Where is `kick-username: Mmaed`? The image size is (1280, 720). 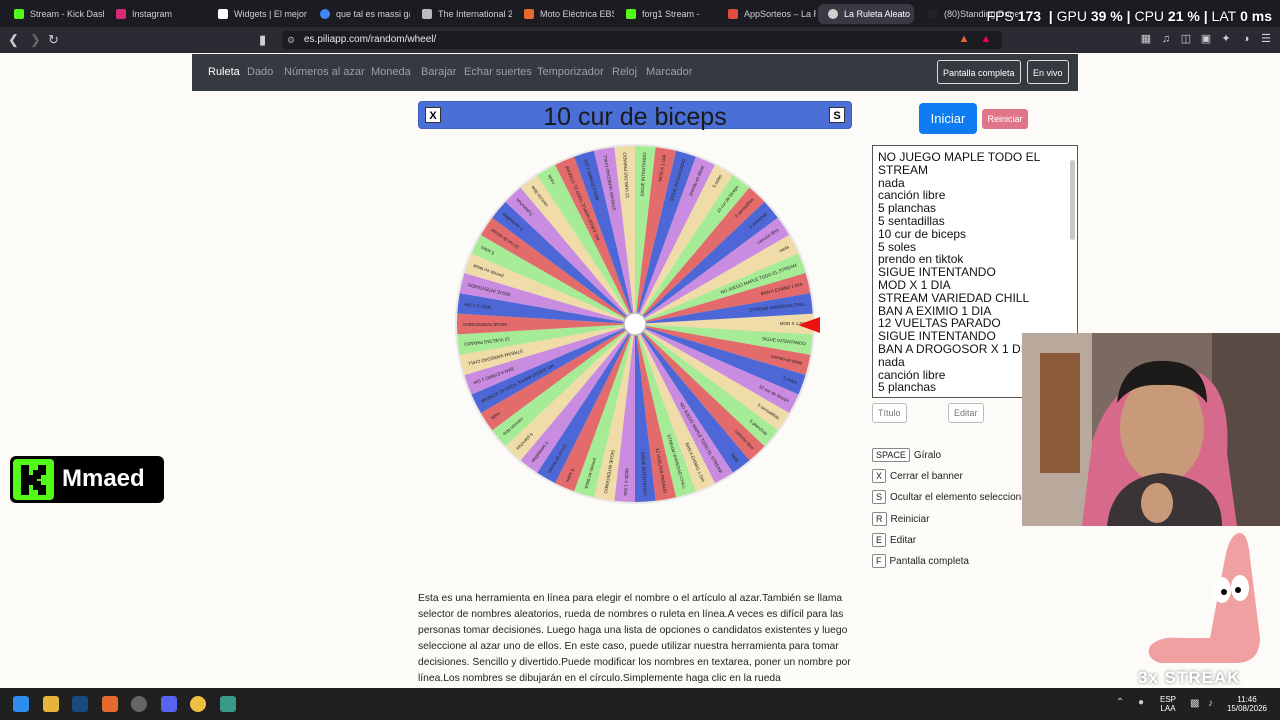 kick-username: Mmaed is located at coordinates (103, 478).